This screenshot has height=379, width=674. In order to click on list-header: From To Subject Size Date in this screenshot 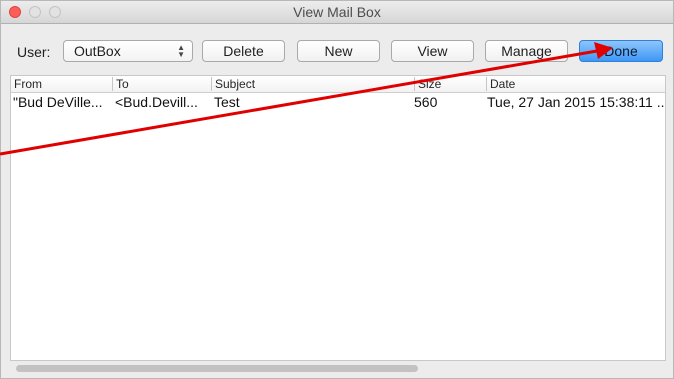, I will do `click(338, 84)`.